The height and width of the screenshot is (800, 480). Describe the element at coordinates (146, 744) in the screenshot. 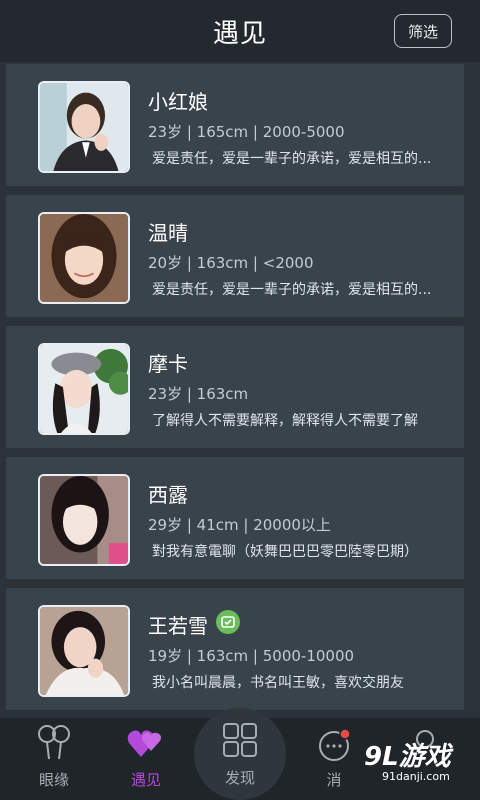

I see `hearts-icon` at that location.